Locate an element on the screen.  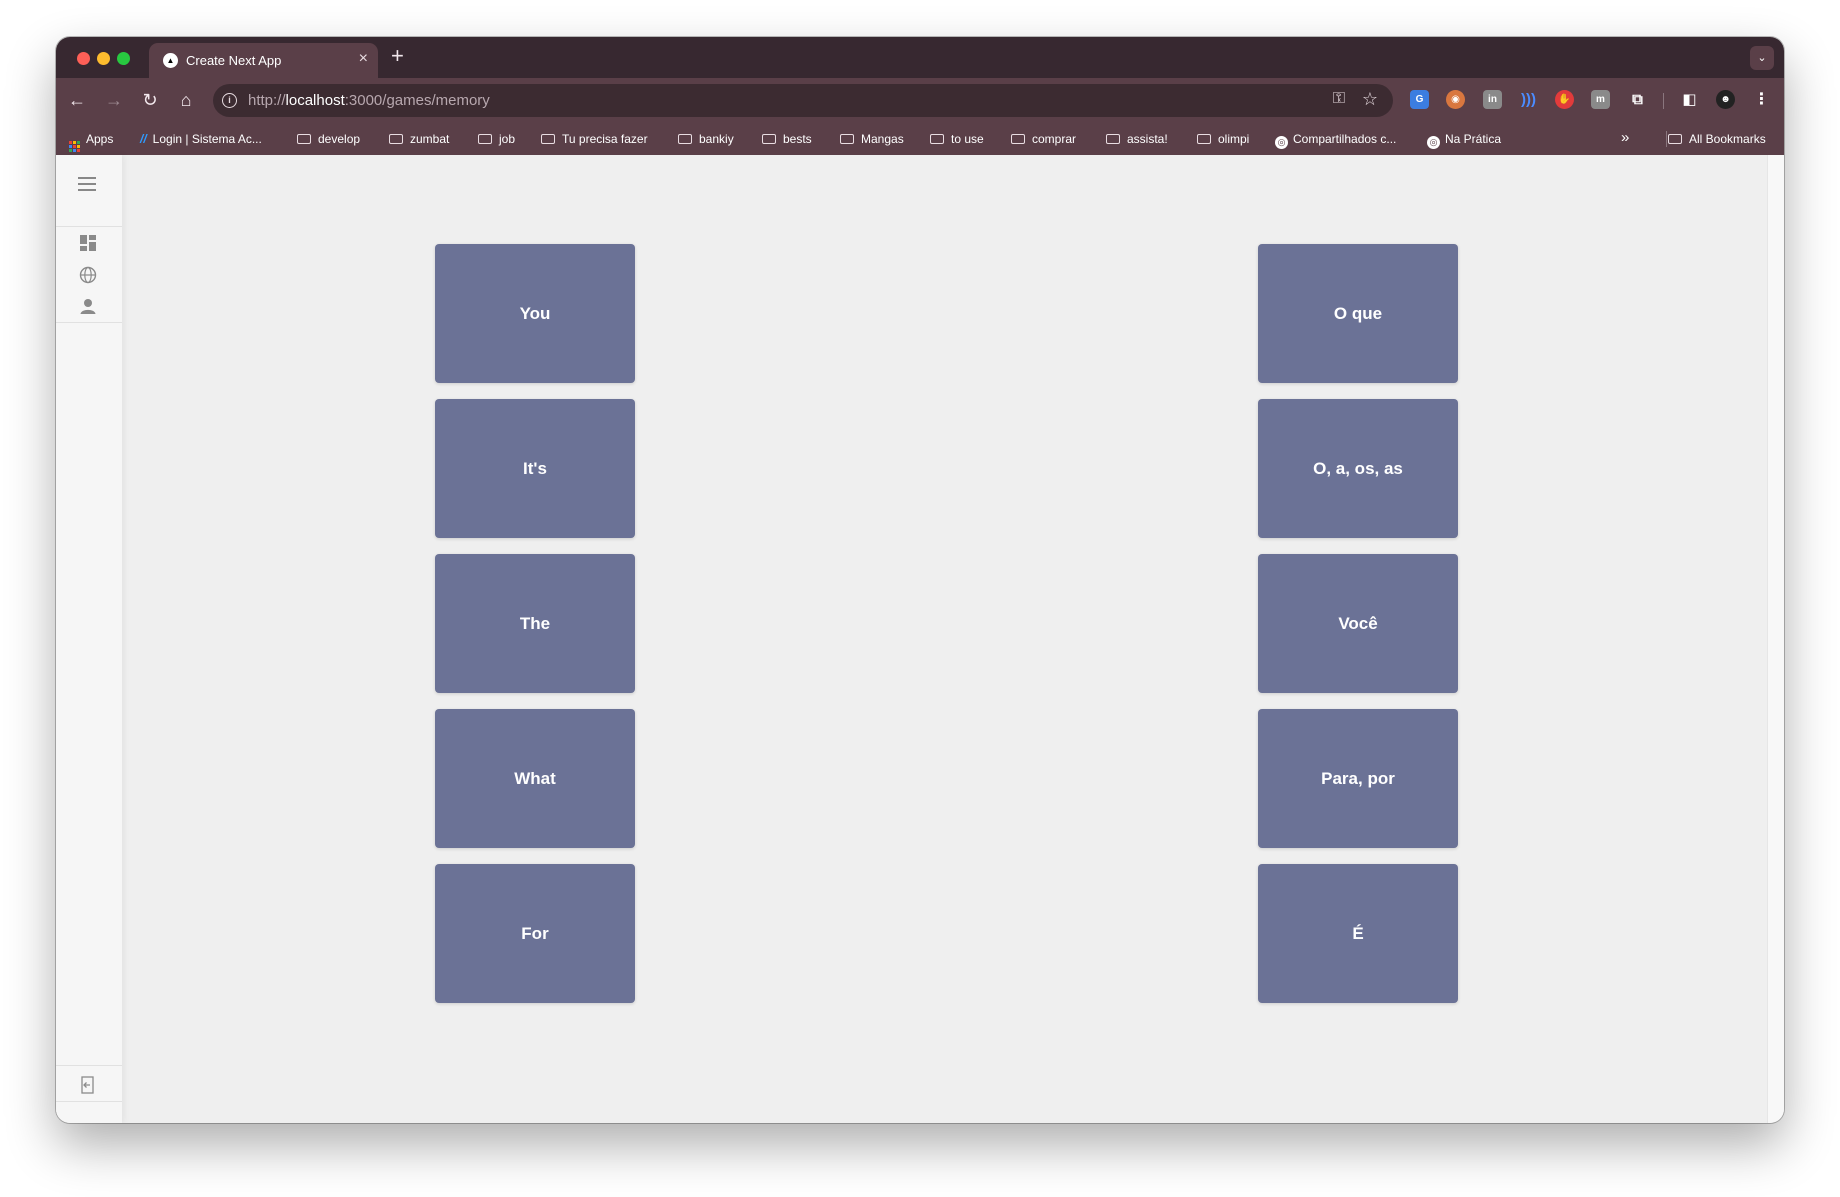
m-extension-icon: m is located at coordinates (1600, 99).